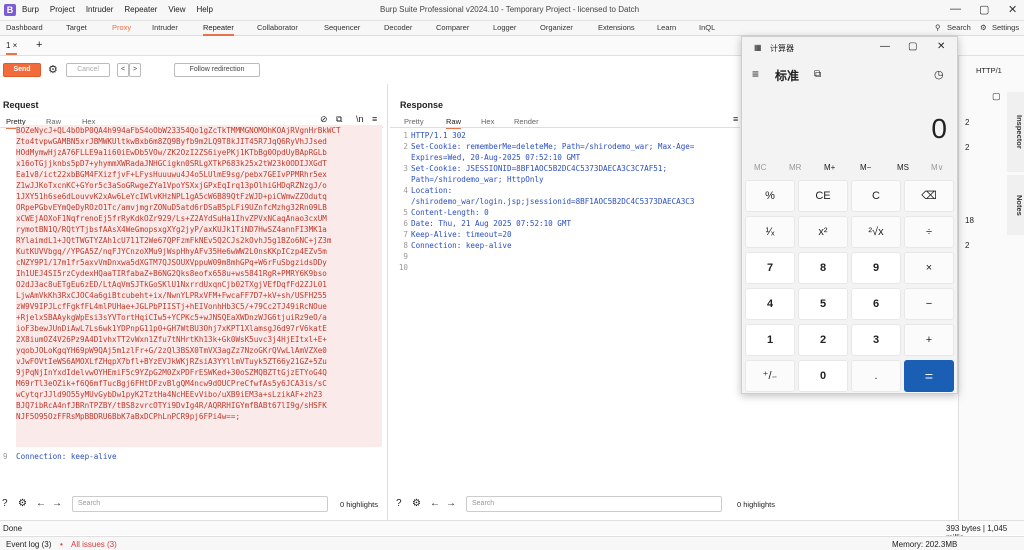  What do you see at coordinates (865, 167) in the screenshot?
I see `mem-subtract: M−` at bounding box center [865, 167].